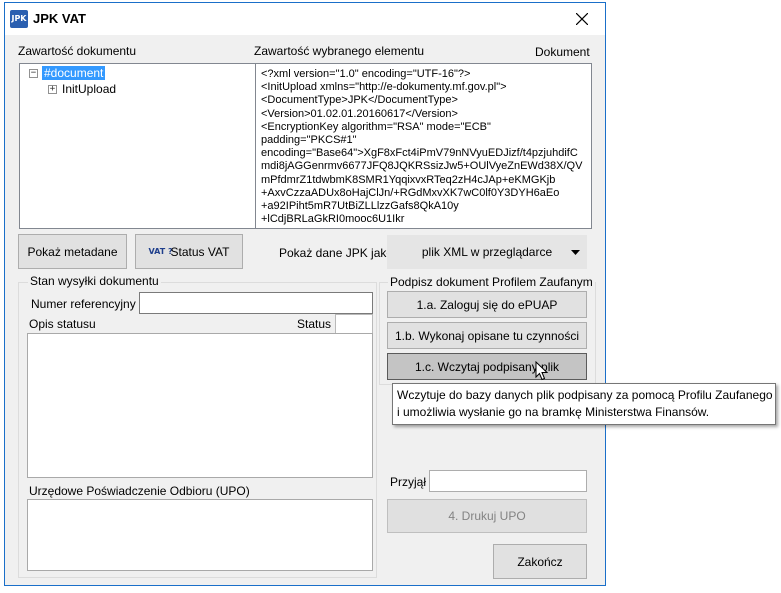 The height and width of the screenshot is (593, 781). I want to click on received-input, so click(508, 481).